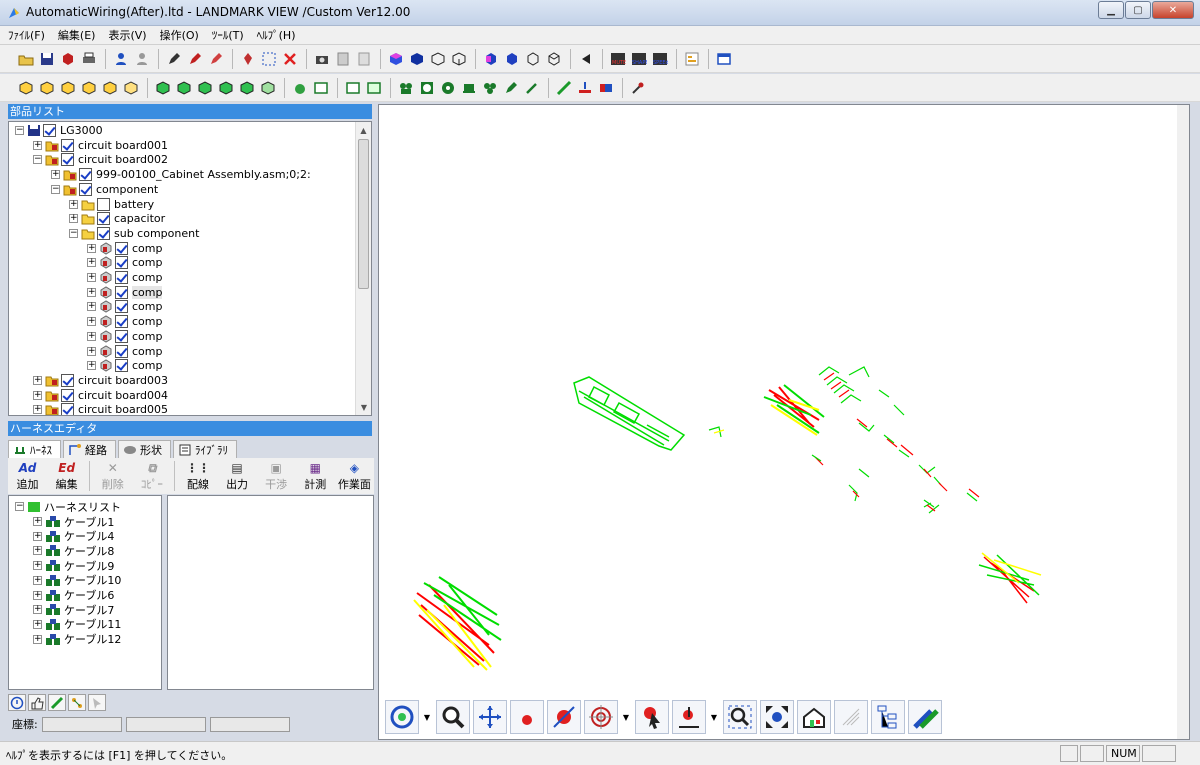 The image size is (1200, 765). I want to click on menu-file: ﾌｧｲﾙ(F), so click(26, 35).